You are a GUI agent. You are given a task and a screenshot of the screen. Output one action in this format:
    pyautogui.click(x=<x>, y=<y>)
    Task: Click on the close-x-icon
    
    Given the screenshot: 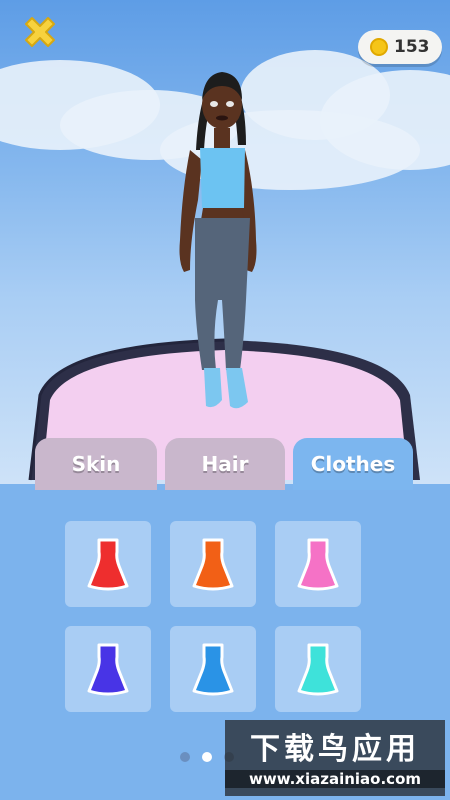 What is the action you would take?
    pyautogui.click(x=40, y=36)
    